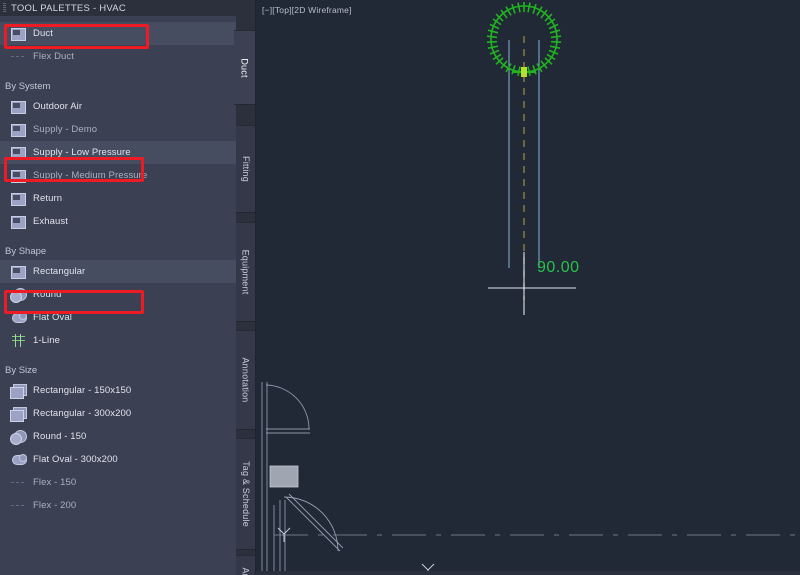  I want to click on palette-tool-label: Flat Oval - 300x200, so click(75, 459).